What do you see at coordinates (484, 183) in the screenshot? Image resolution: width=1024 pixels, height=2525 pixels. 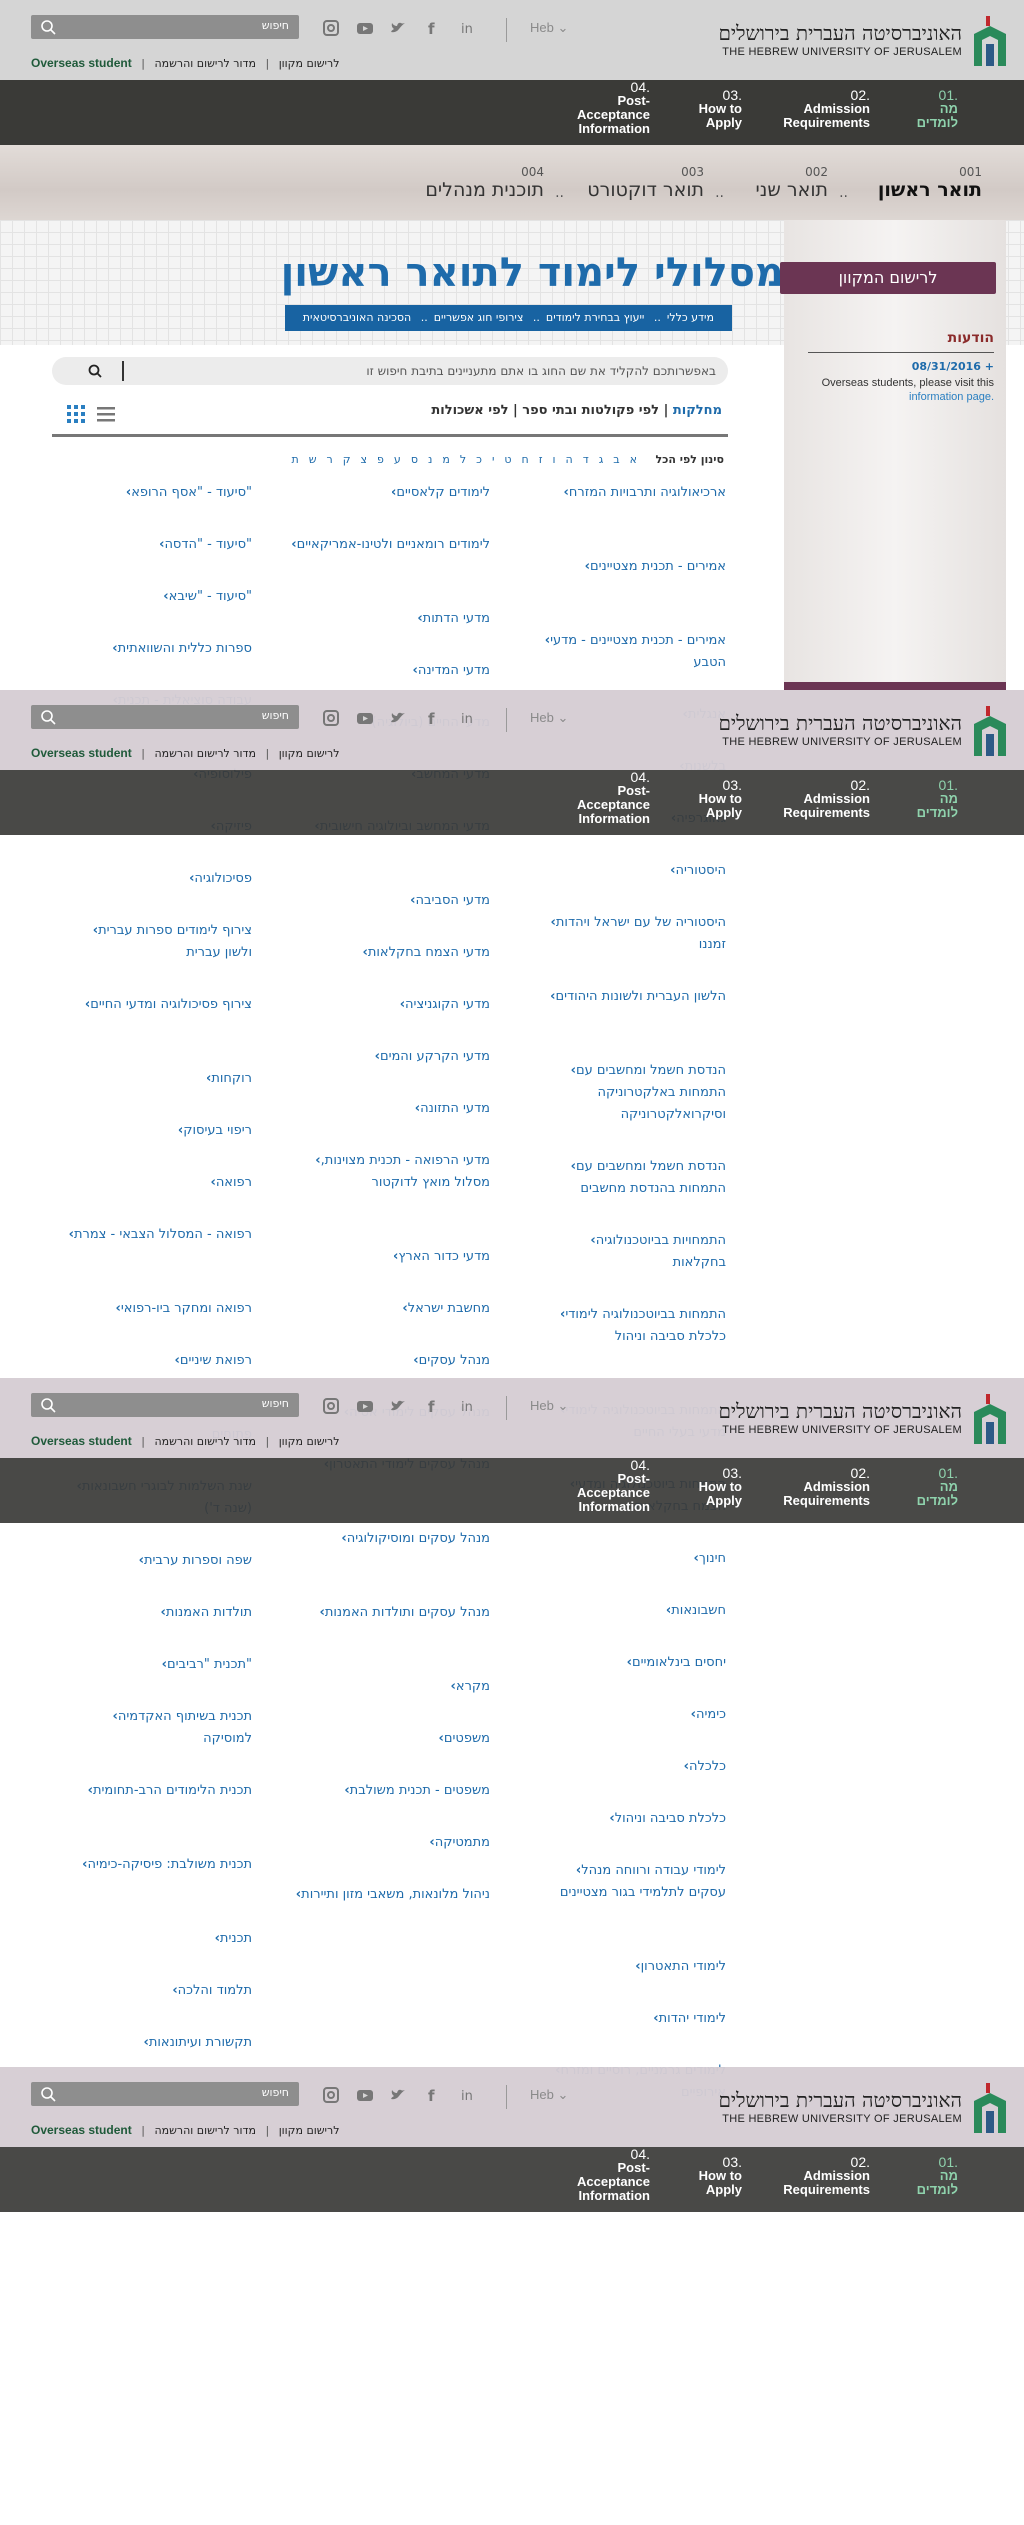 I see `tab-executive: 004 תוכנית מנהלים` at bounding box center [484, 183].